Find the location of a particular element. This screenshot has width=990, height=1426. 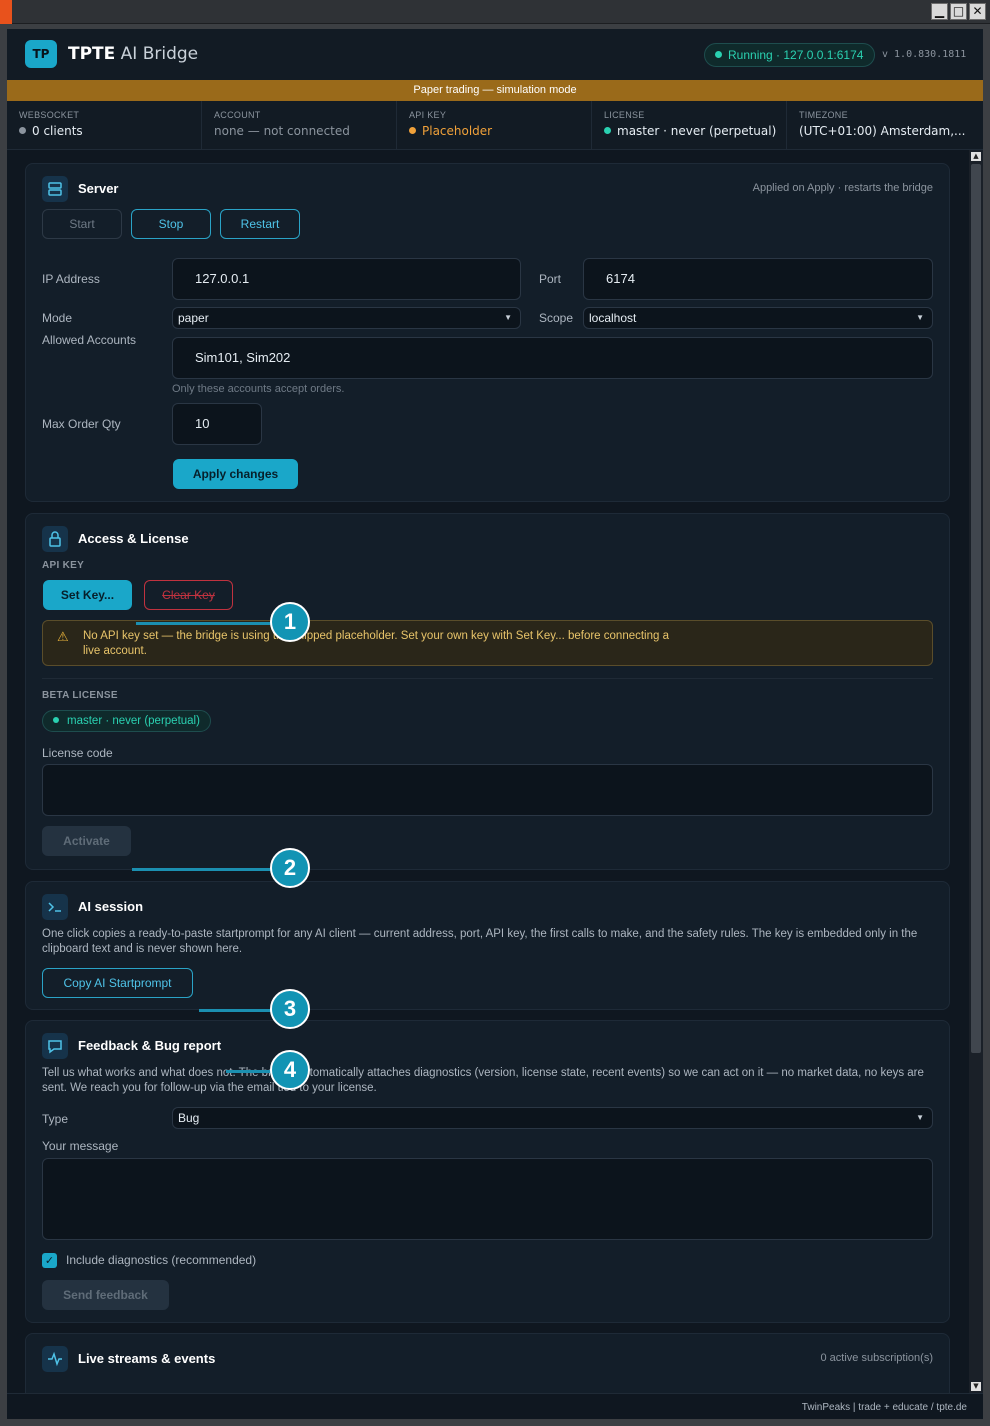

live-streams-title: Live streams & events is located at coordinates (147, 1358).